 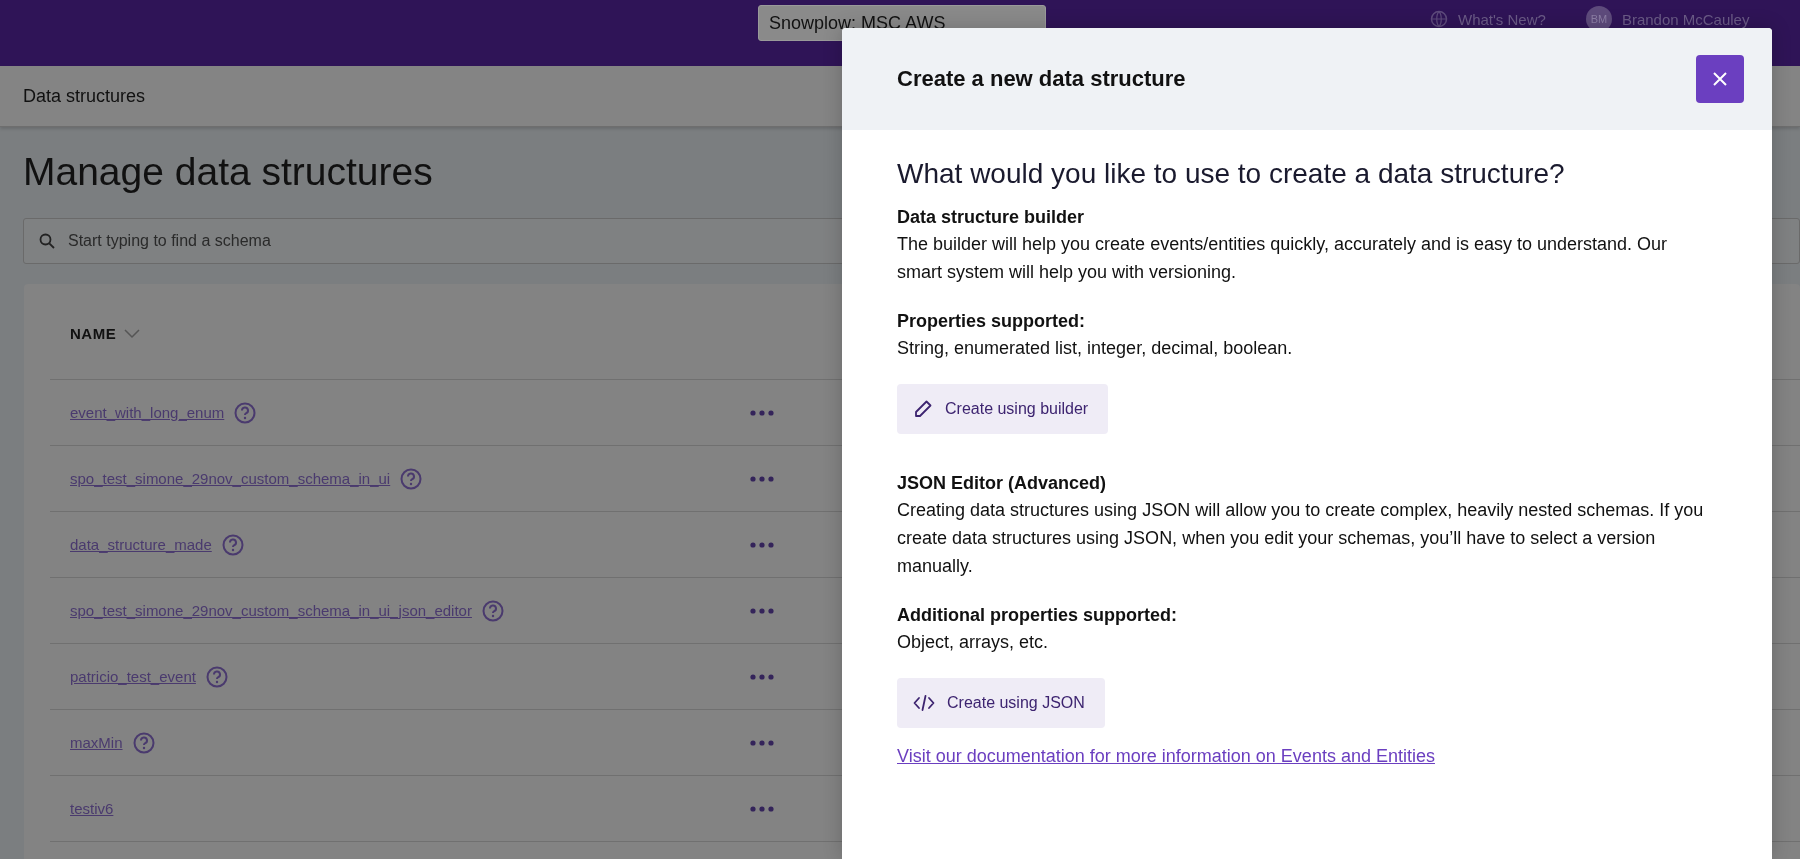 I want to click on supported-properties: Object, arrays, etc., so click(x=973, y=642).